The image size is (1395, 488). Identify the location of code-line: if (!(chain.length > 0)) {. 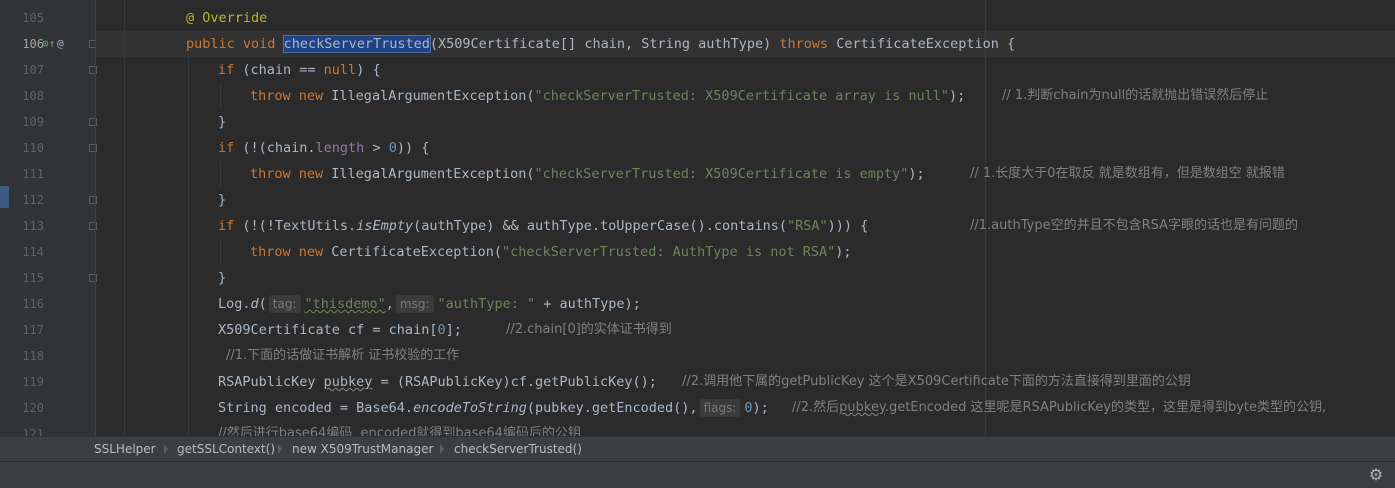
(745, 148).